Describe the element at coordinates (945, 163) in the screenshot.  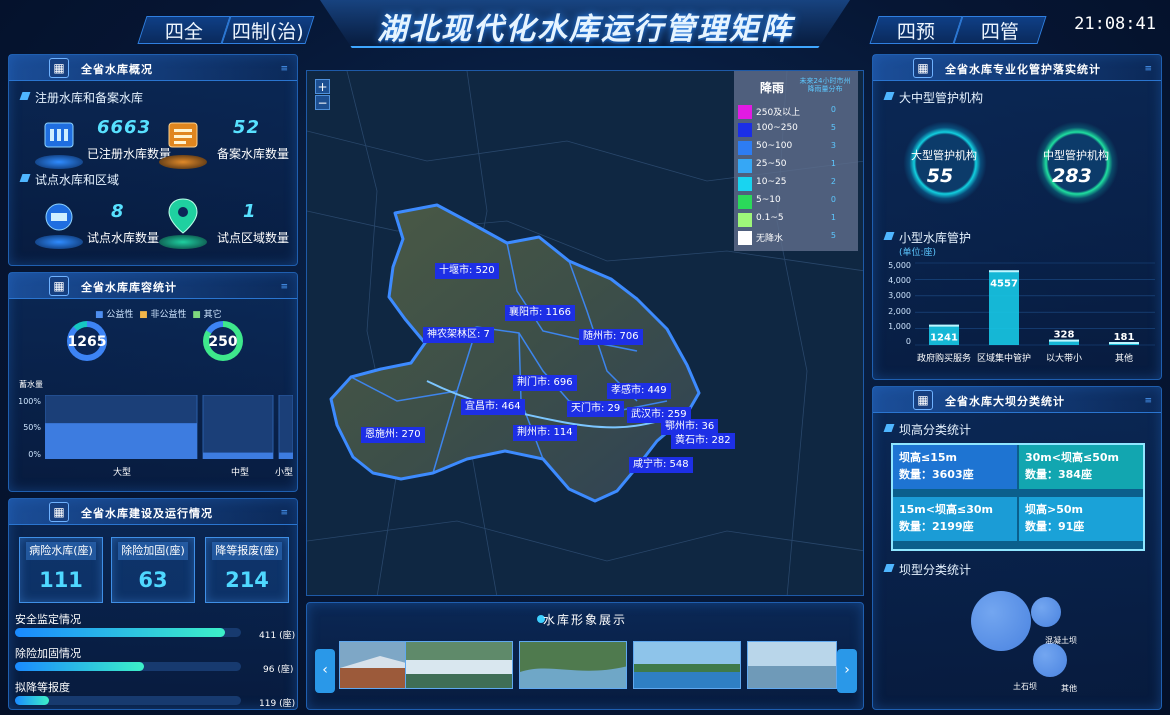
I see `large-org-disc` at that location.